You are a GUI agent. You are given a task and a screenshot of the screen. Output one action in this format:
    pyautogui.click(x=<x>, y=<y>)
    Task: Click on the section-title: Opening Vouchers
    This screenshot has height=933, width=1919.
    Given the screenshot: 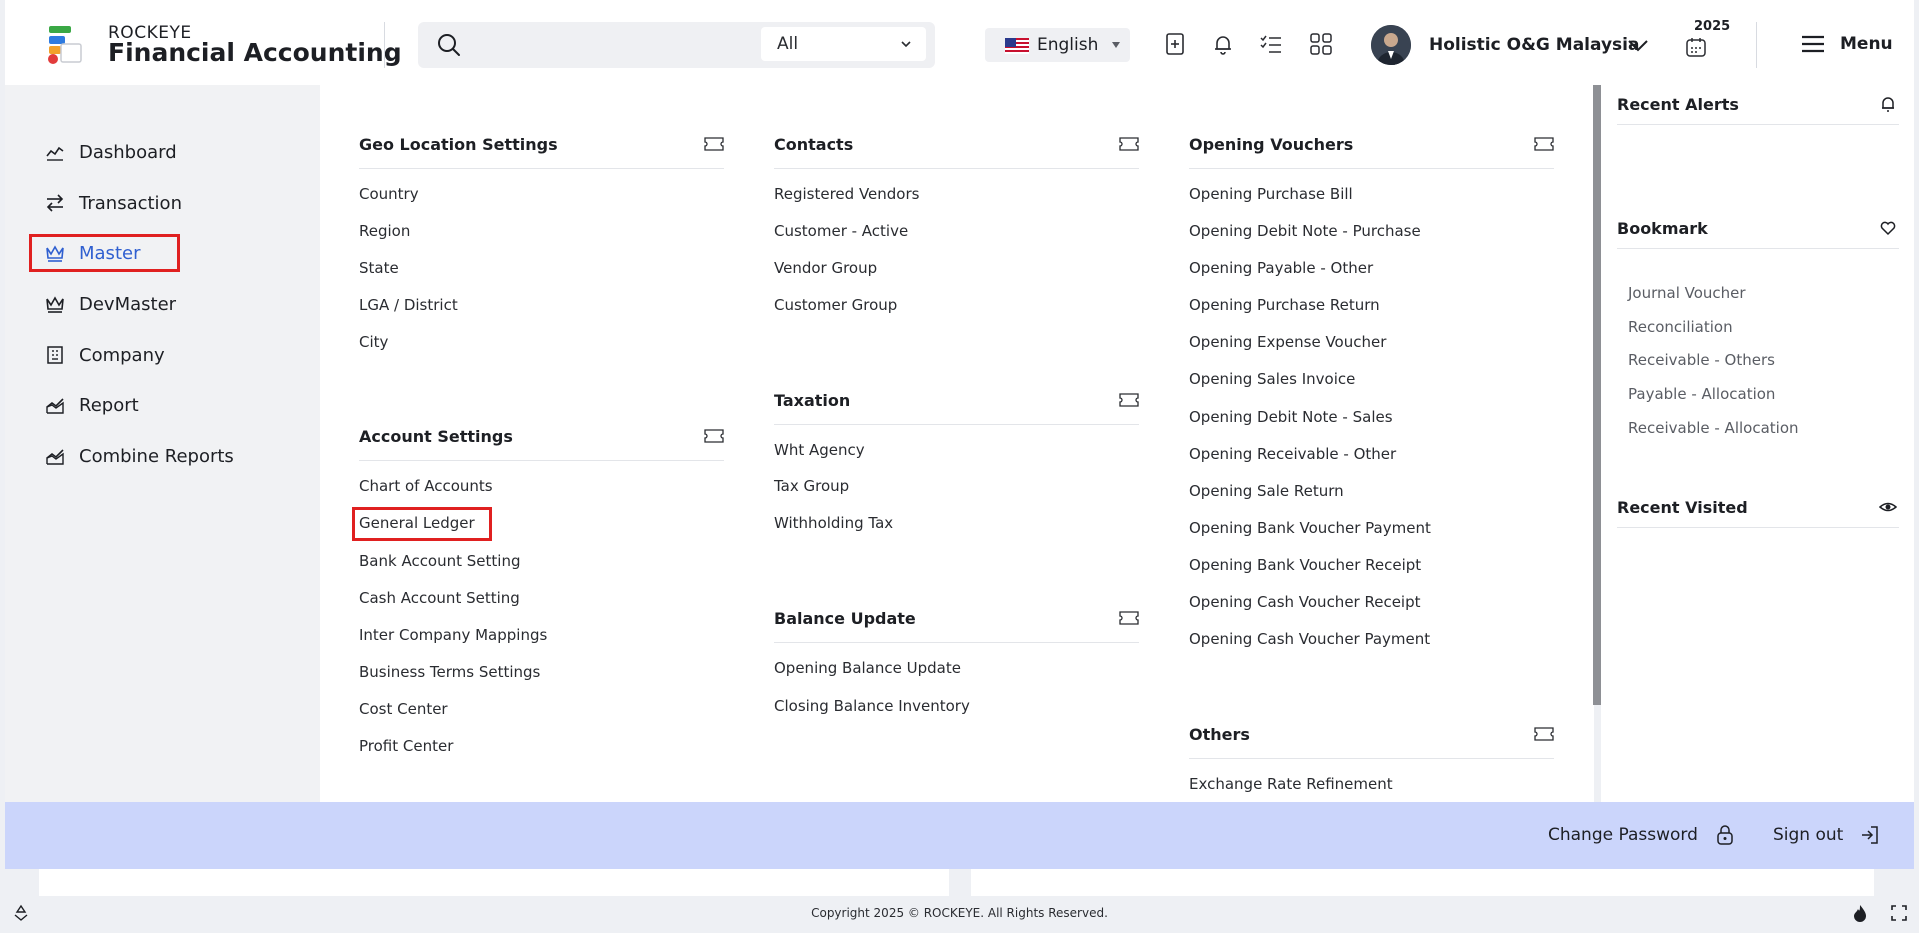 What is the action you would take?
    pyautogui.click(x=1271, y=144)
    